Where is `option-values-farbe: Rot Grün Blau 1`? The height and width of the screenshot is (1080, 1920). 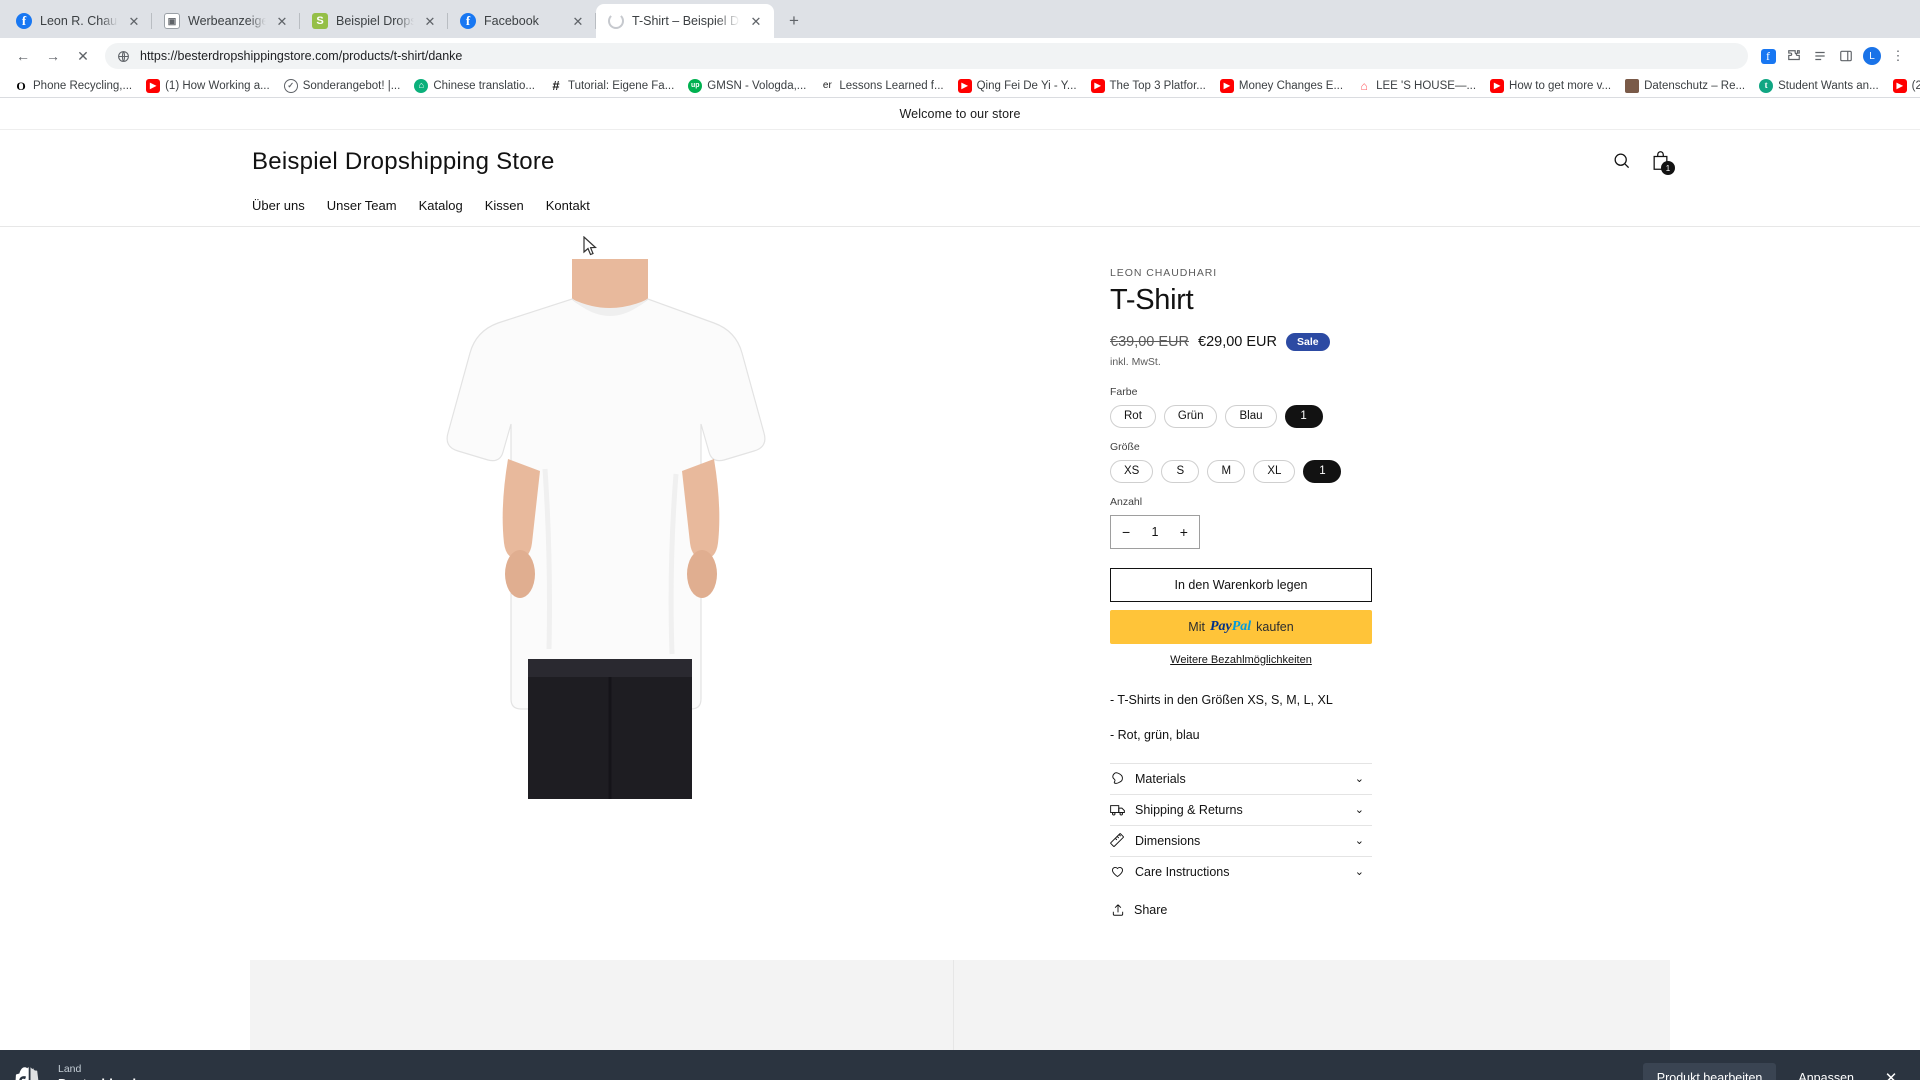
option-values-farbe: Rot Grün Blau 1 is located at coordinates (1241, 416).